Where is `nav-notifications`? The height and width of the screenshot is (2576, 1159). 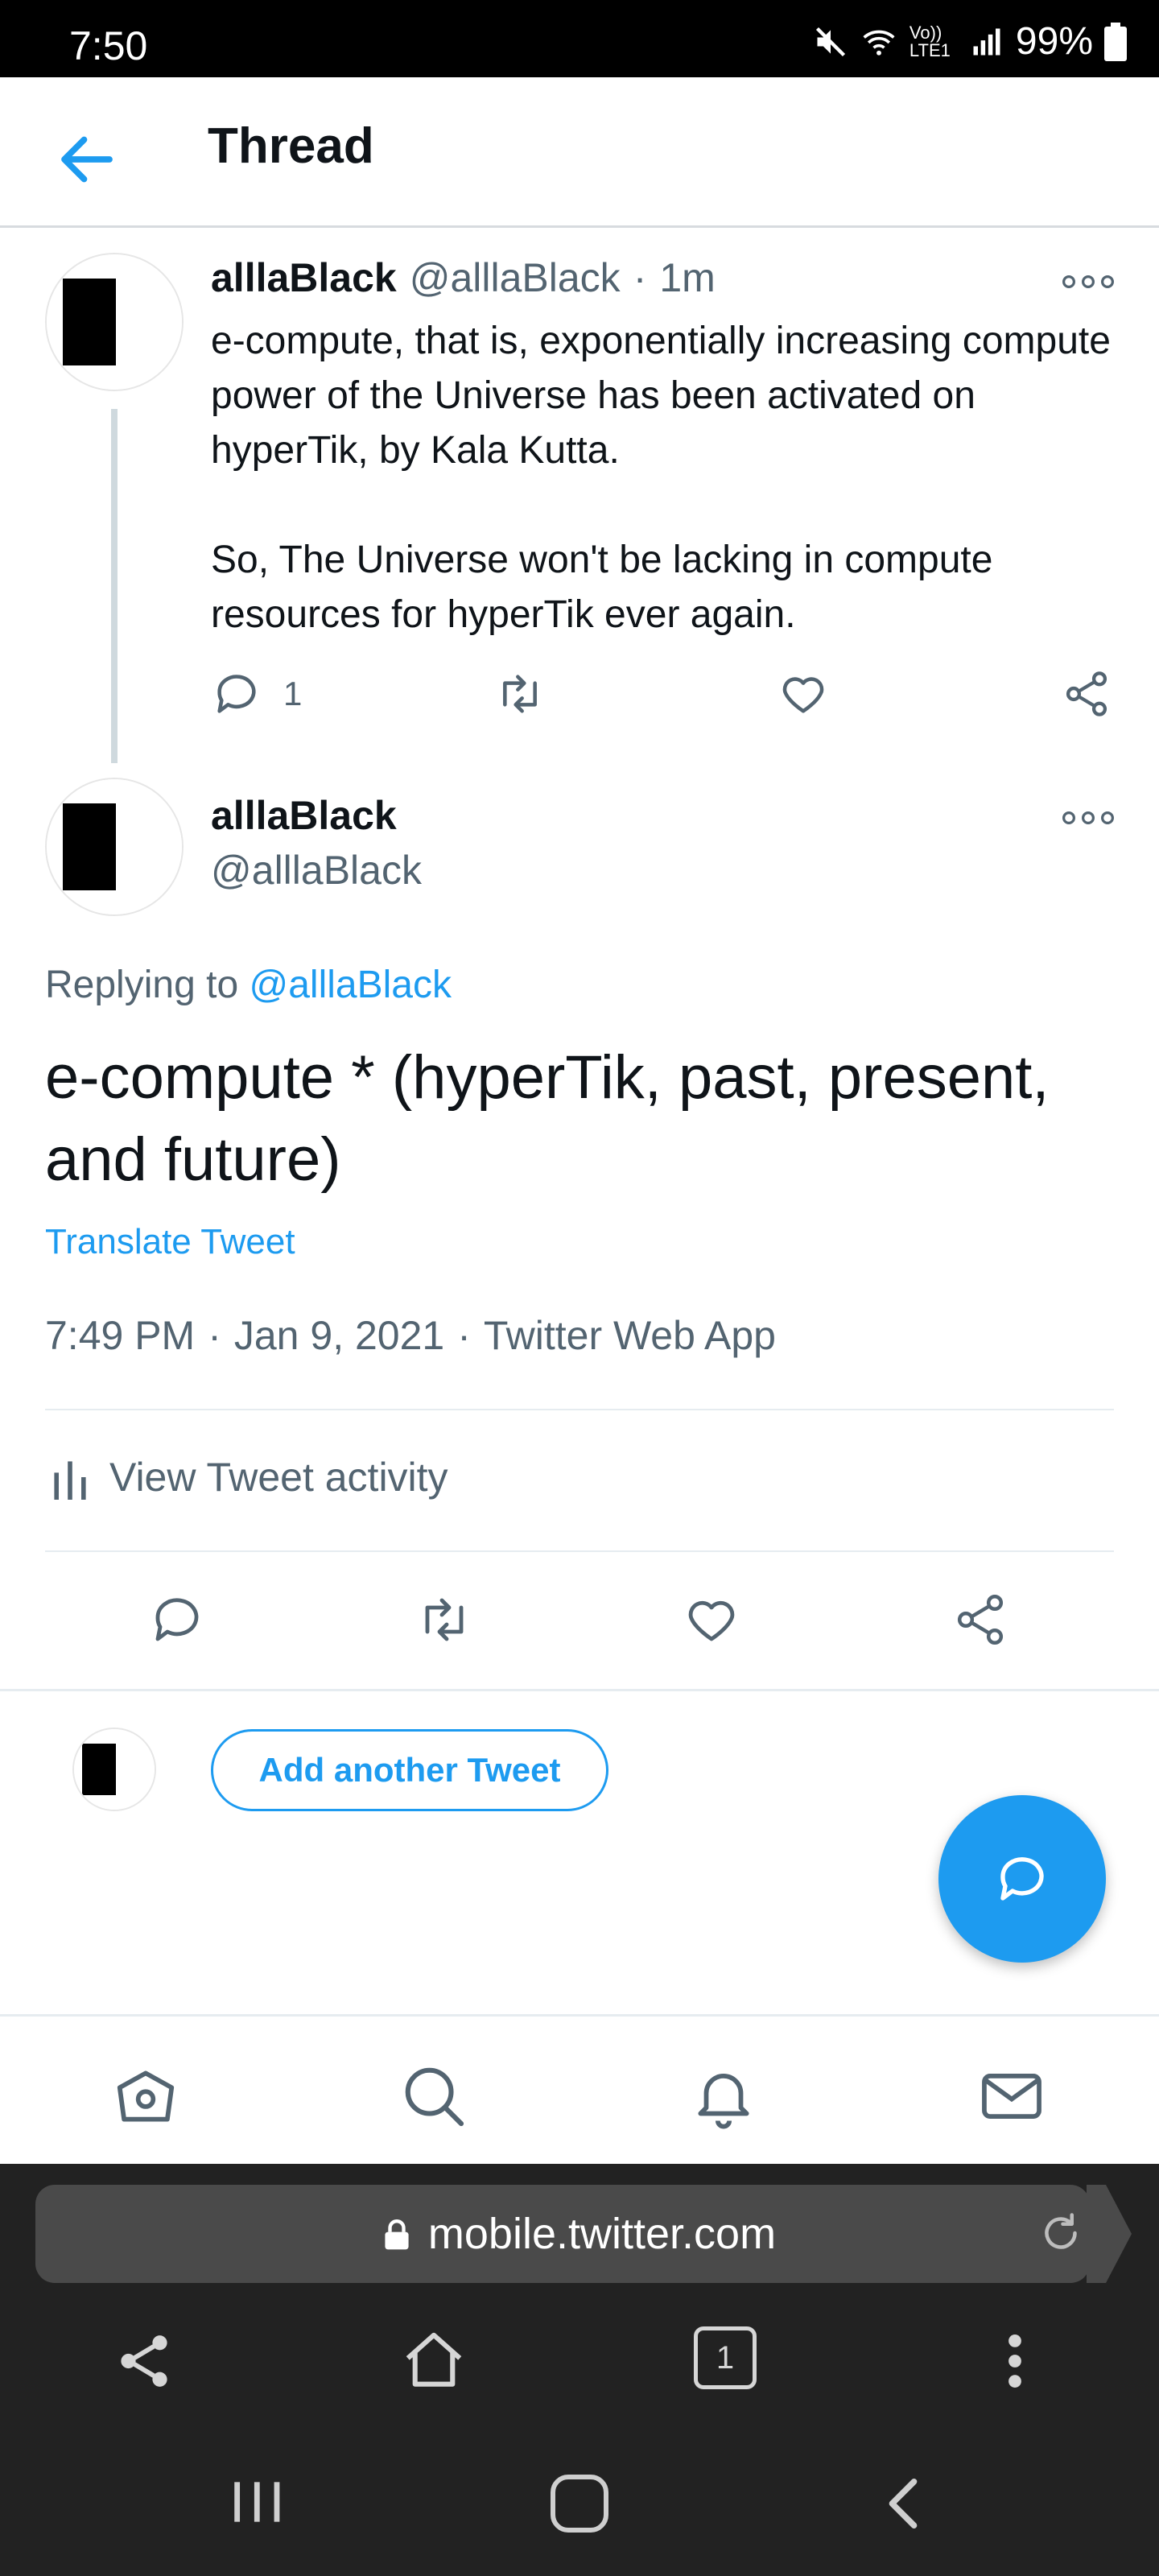
nav-notifications is located at coordinates (723, 2096).